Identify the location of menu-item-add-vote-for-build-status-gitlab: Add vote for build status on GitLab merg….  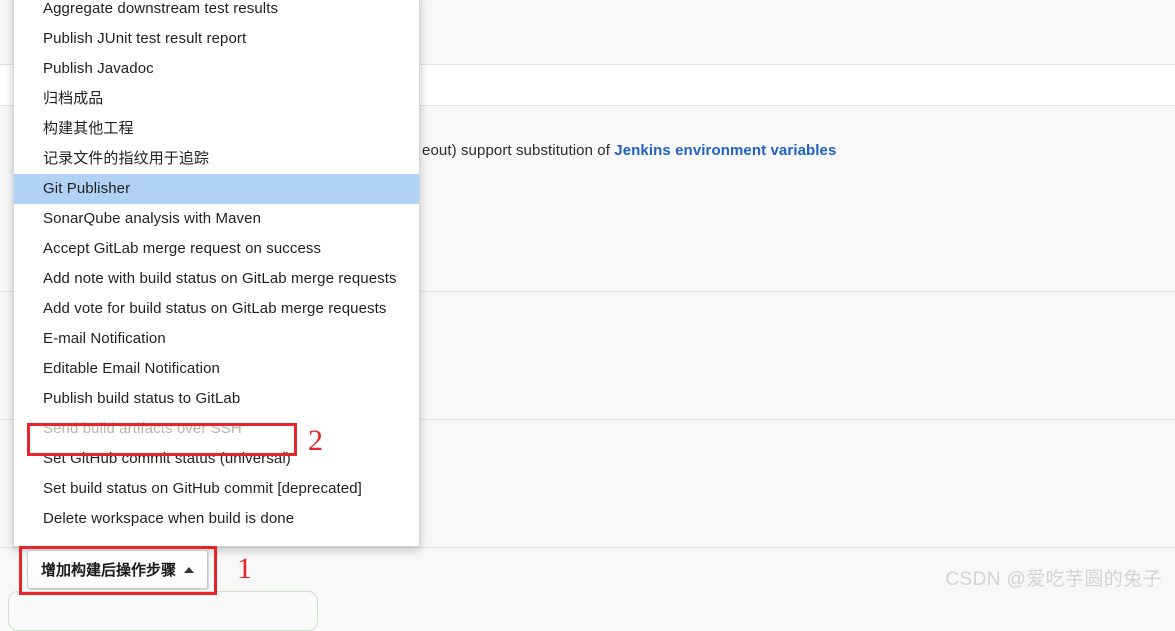
(216, 309).